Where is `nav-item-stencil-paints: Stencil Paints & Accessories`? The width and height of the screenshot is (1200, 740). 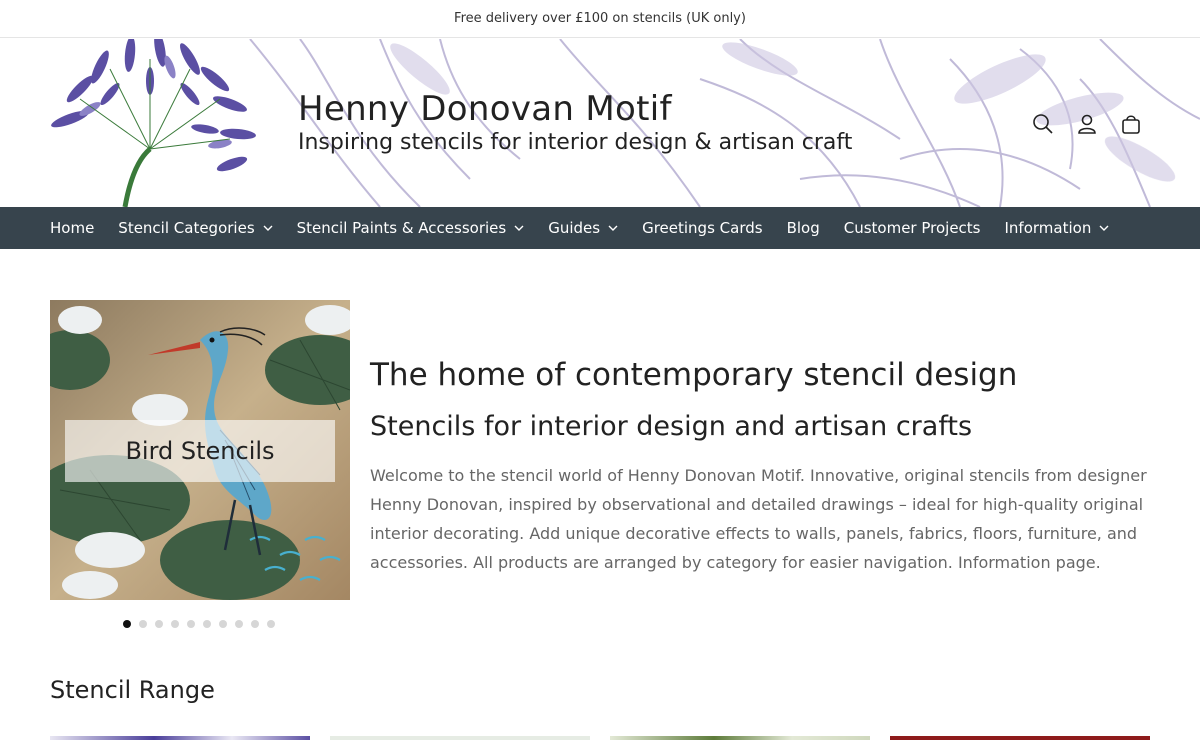 nav-item-stencil-paints: Stencil Paints & Accessories is located at coordinates (411, 228).